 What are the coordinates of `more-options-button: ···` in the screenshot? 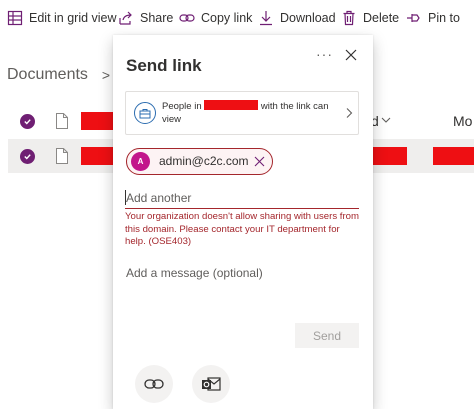 It's located at (324, 54).